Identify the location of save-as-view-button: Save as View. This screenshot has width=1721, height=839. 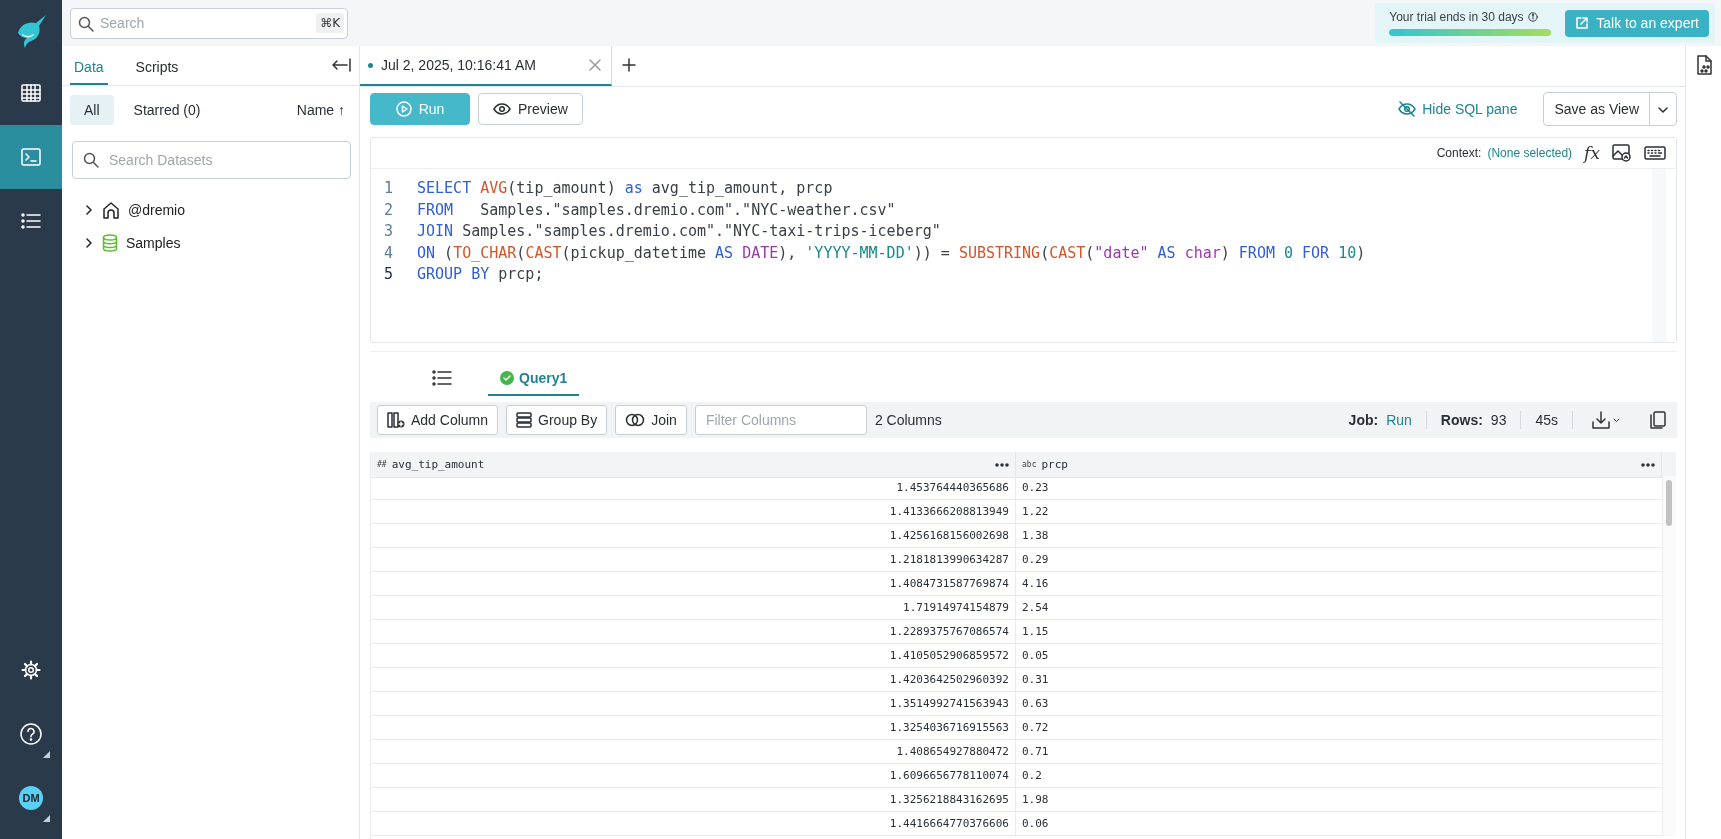
(1596, 109).